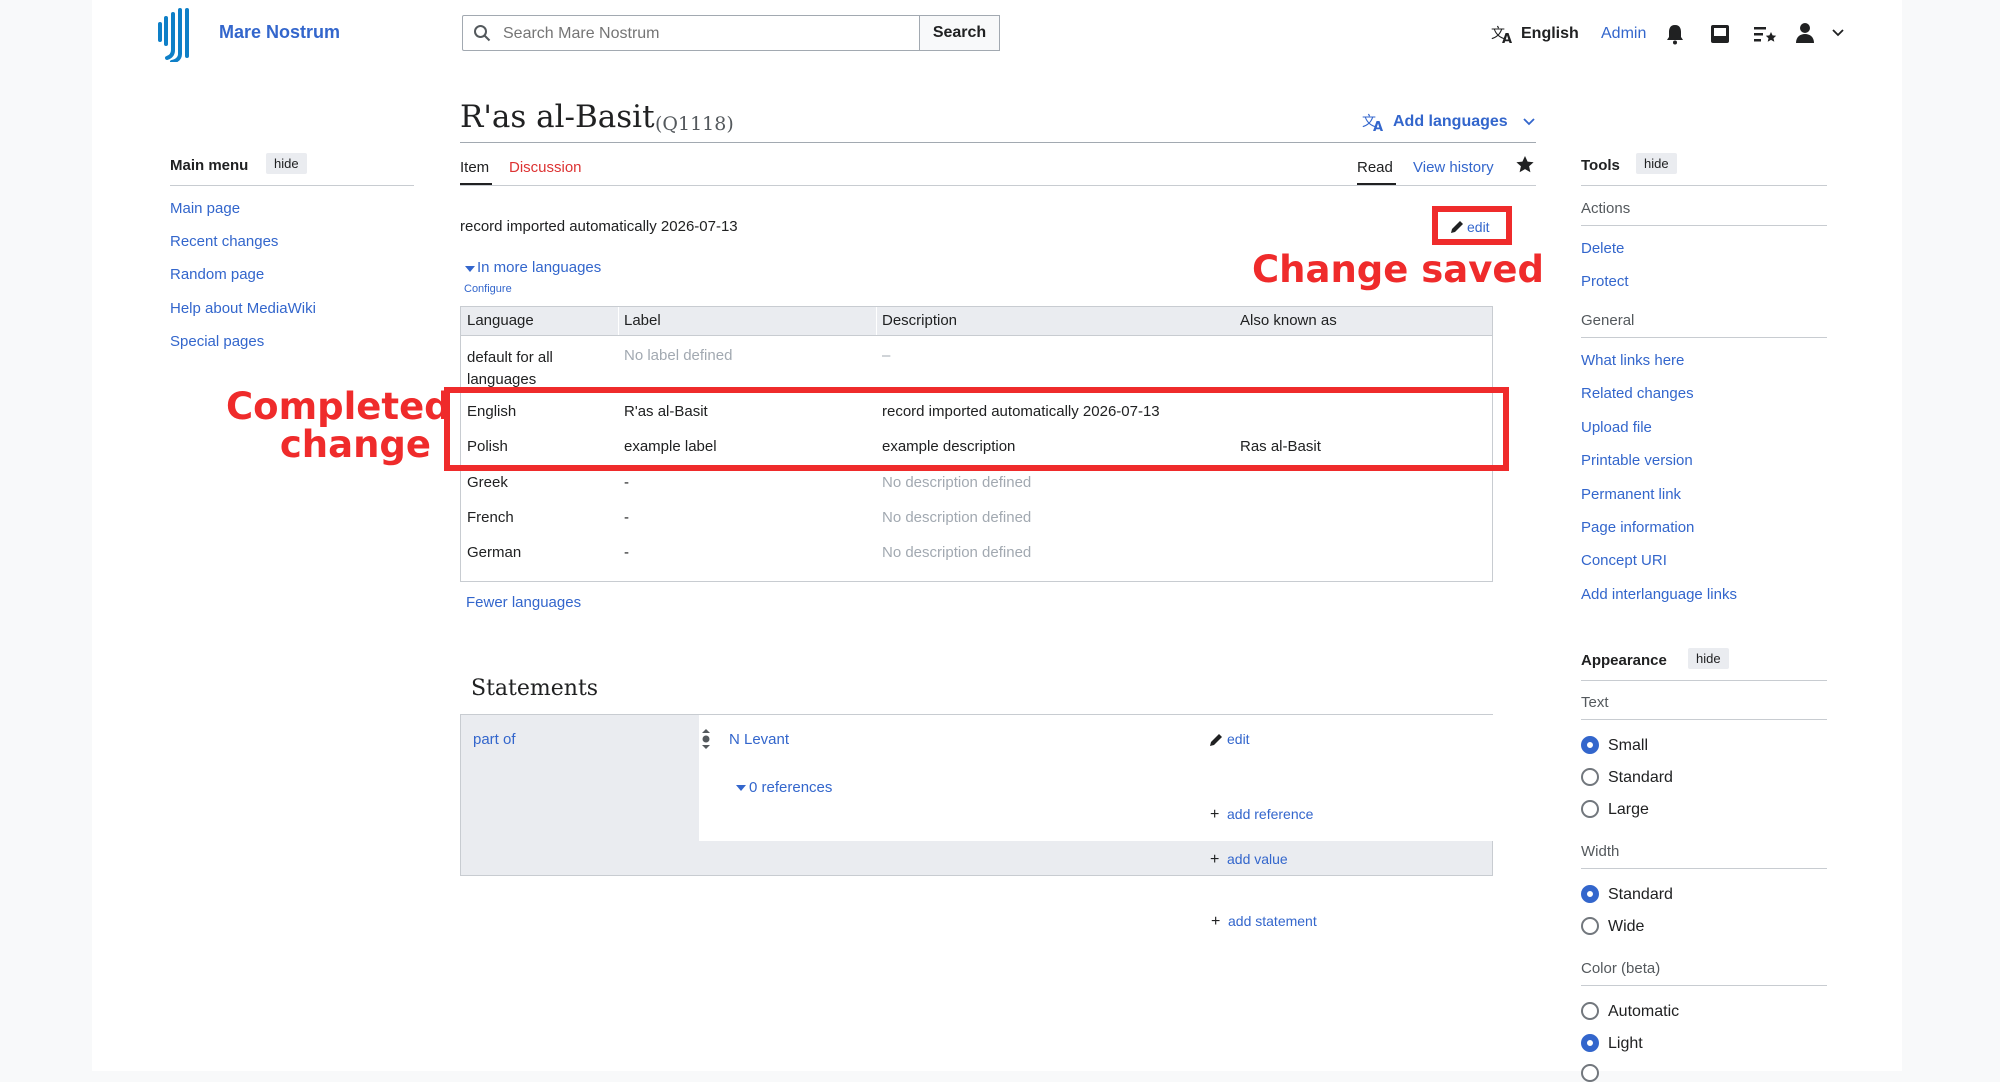 The width and height of the screenshot is (2000, 1082). What do you see at coordinates (243, 308) in the screenshot?
I see `menu-item-help: Help about MediaWiki` at bounding box center [243, 308].